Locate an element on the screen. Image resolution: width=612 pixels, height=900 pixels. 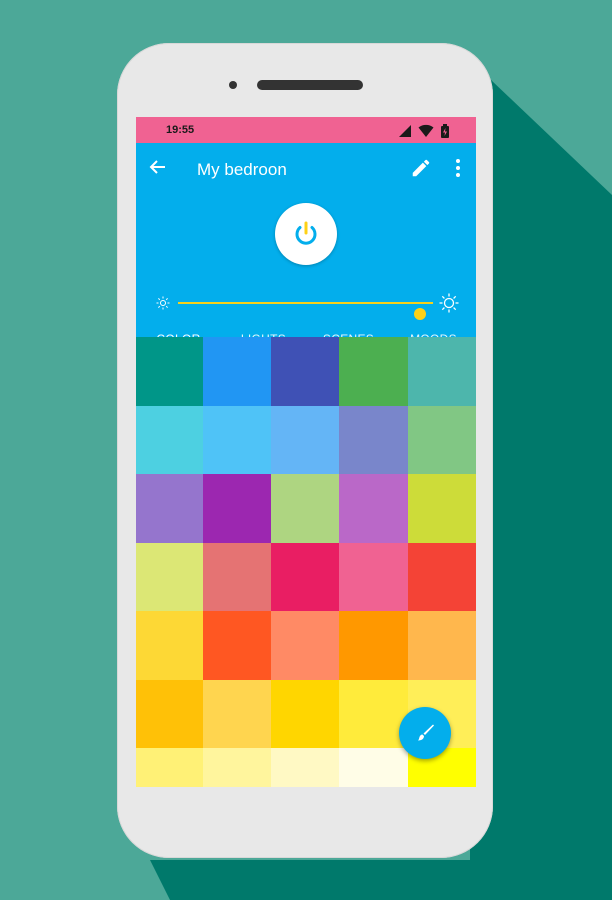
power-button is located at coordinates (306, 234).